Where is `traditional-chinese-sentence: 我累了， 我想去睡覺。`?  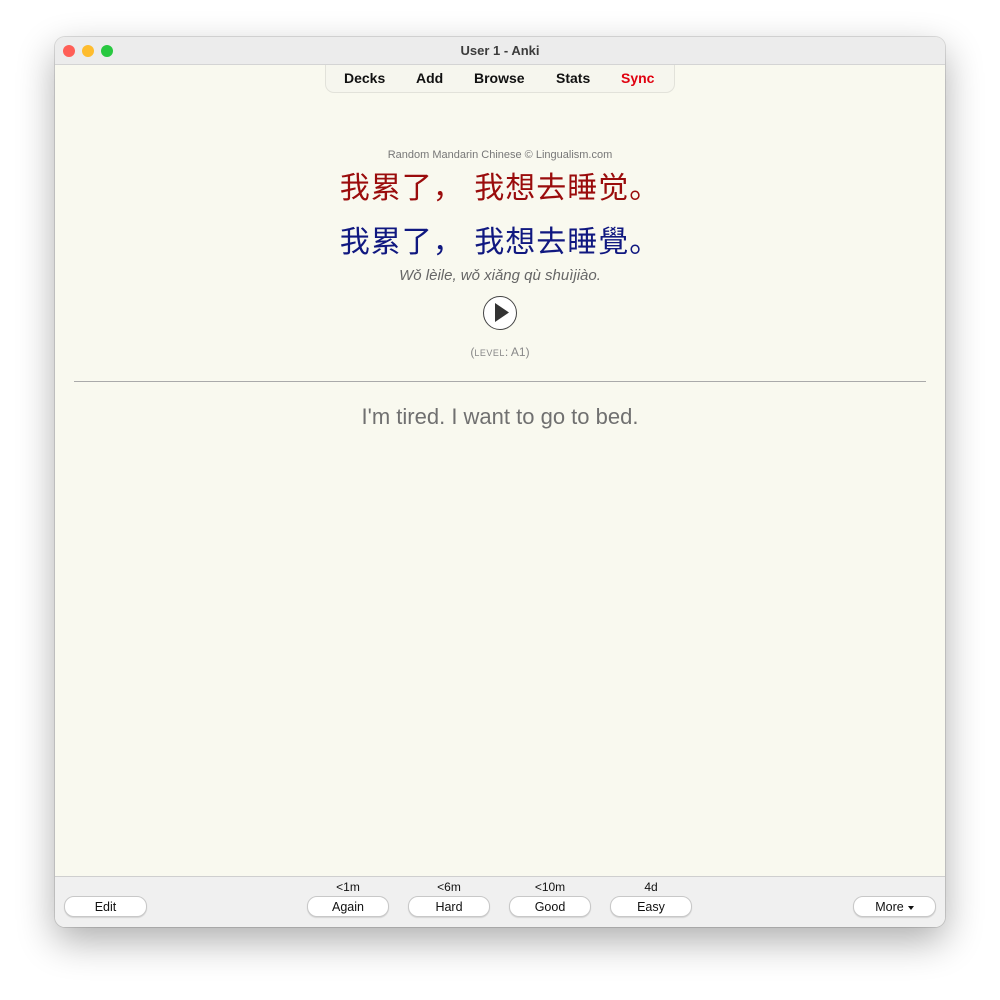 traditional-chinese-sentence: 我累了， 我想去睡覺。 is located at coordinates (500, 242).